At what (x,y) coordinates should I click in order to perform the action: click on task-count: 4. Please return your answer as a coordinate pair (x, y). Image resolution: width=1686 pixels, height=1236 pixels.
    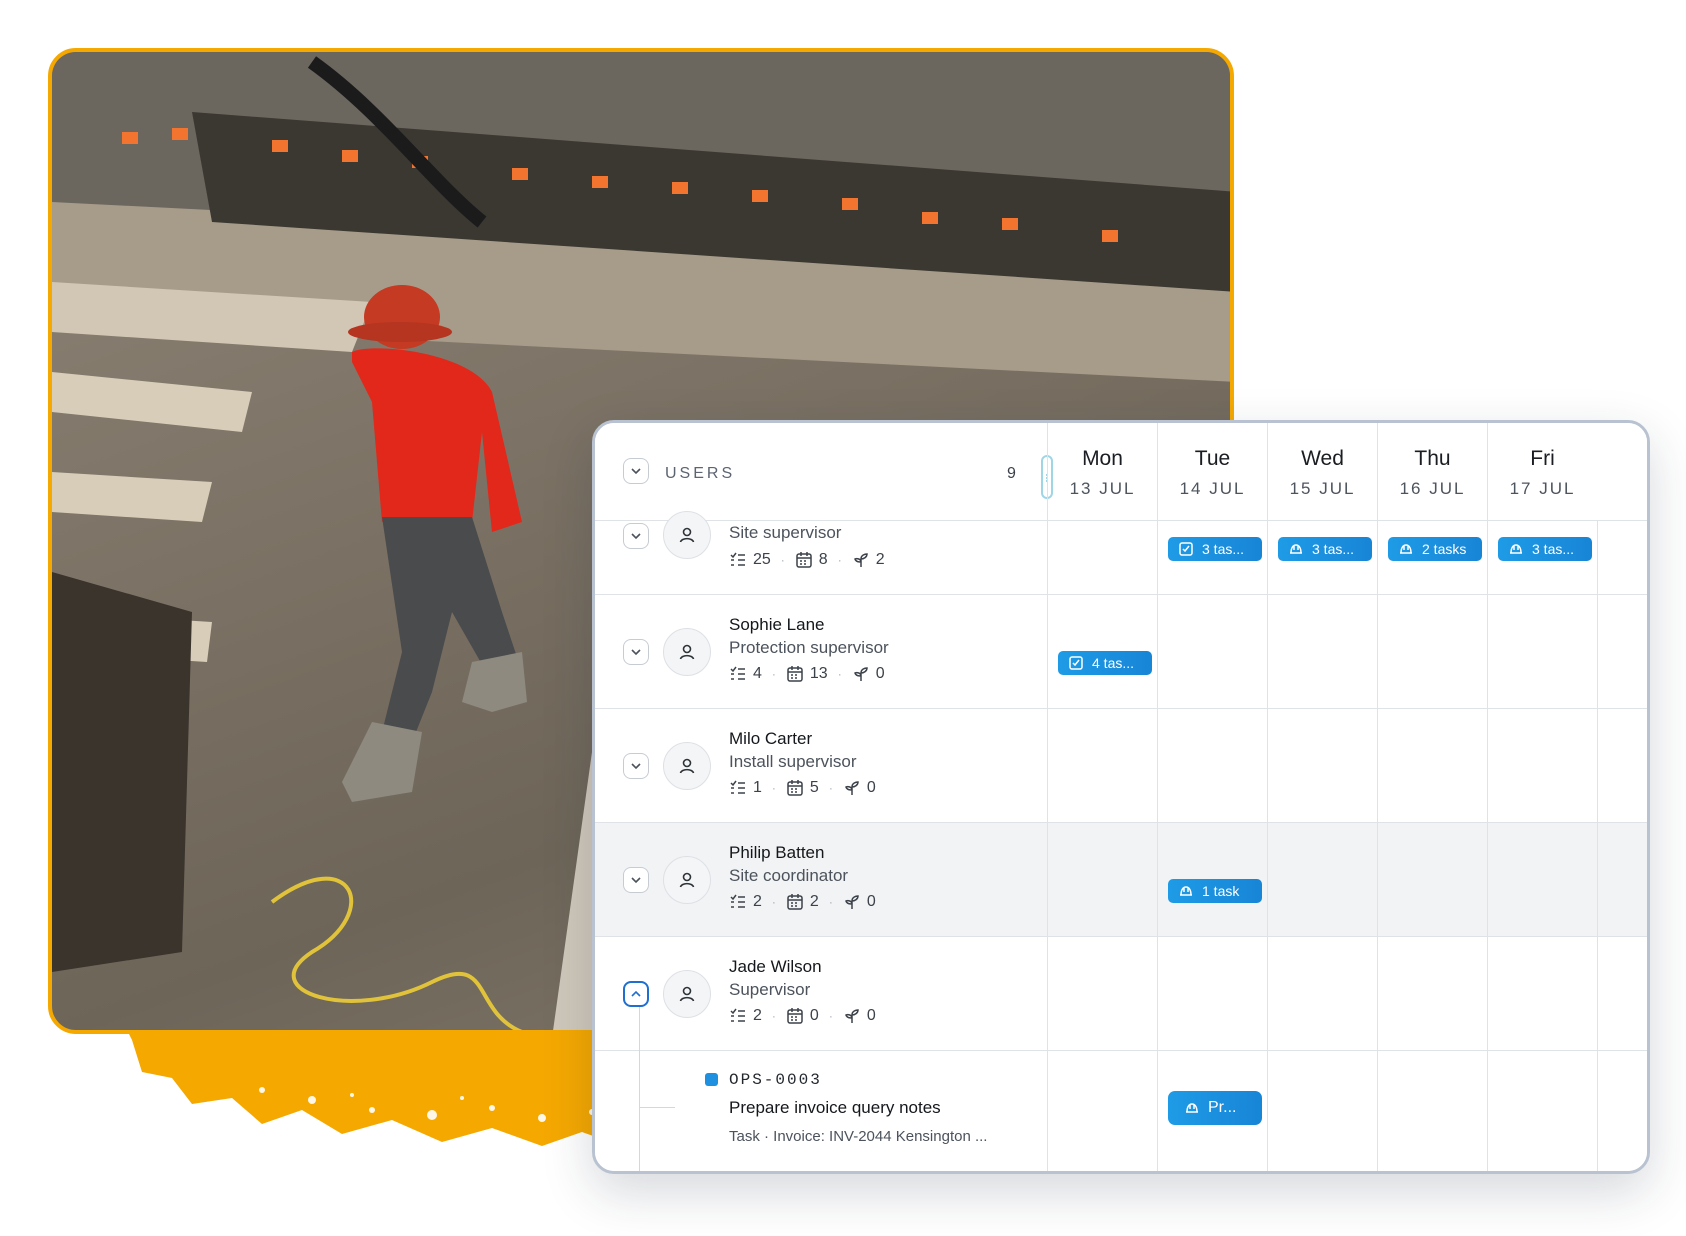
    Looking at the image, I should click on (757, 673).